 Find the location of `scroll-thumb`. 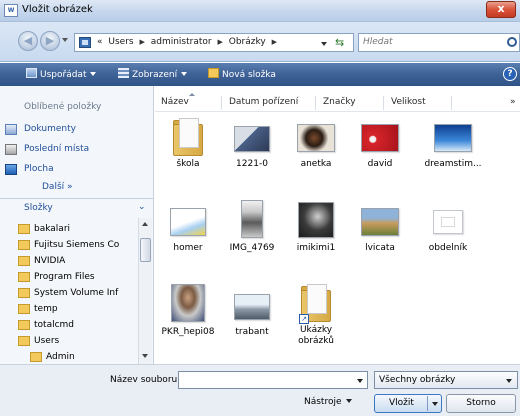

scroll-thumb is located at coordinates (145, 250).